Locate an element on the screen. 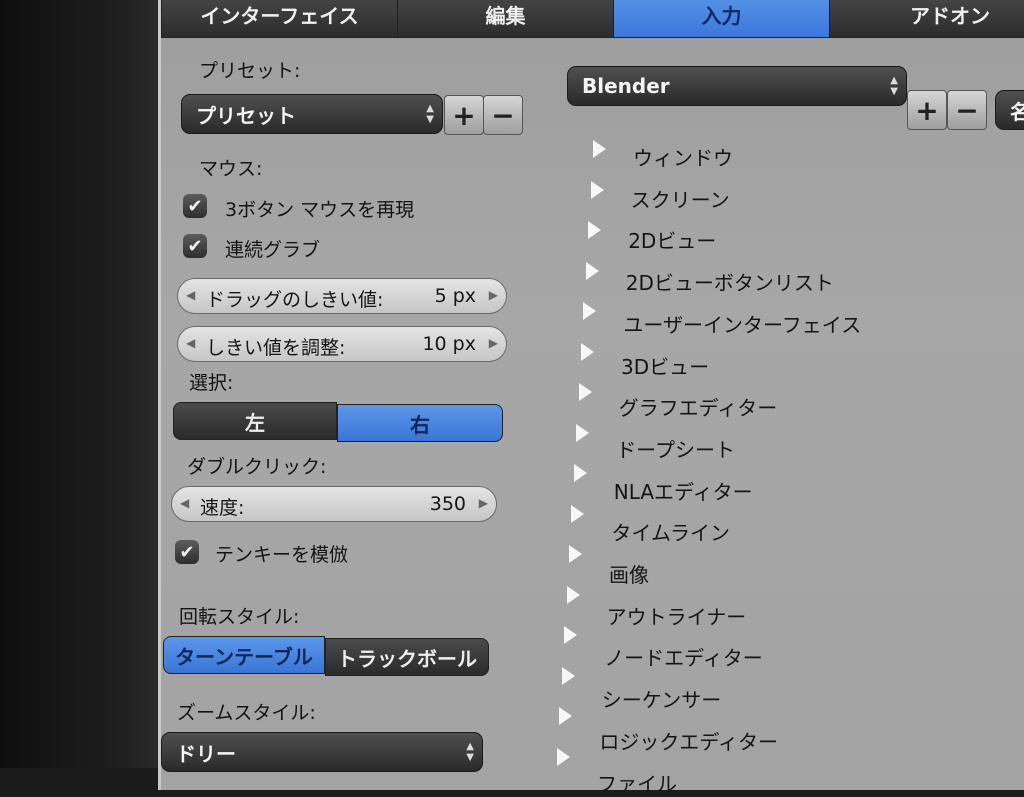  emulate-3button-checkbox: ✔ is located at coordinates (195, 206).